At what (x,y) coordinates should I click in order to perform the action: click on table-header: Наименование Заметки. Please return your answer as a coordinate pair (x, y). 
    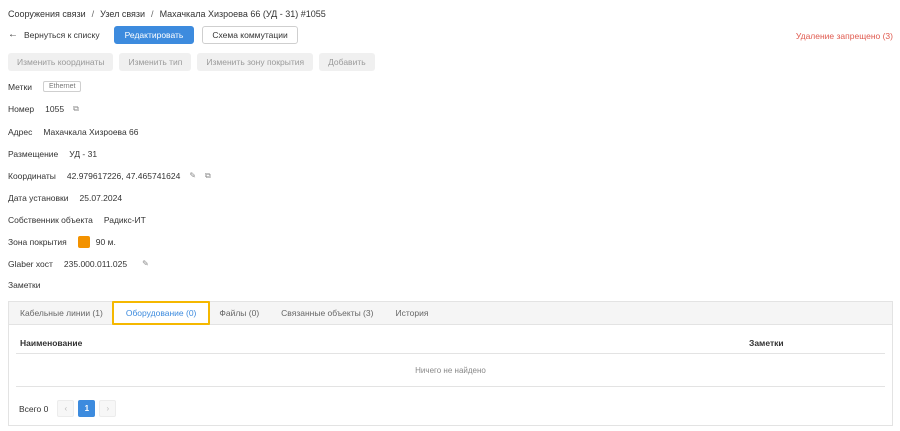
    Looking at the image, I should click on (450, 343).